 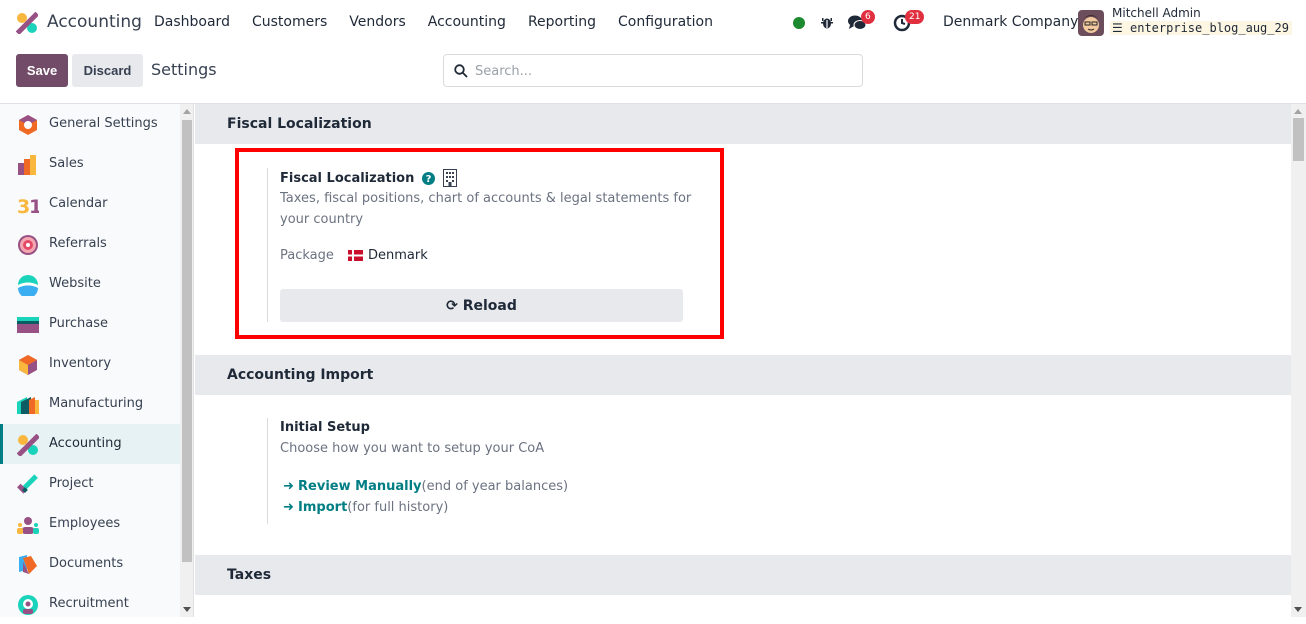 What do you see at coordinates (27, 23) in the screenshot?
I see `accounting-app-icon` at bounding box center [27, 23].